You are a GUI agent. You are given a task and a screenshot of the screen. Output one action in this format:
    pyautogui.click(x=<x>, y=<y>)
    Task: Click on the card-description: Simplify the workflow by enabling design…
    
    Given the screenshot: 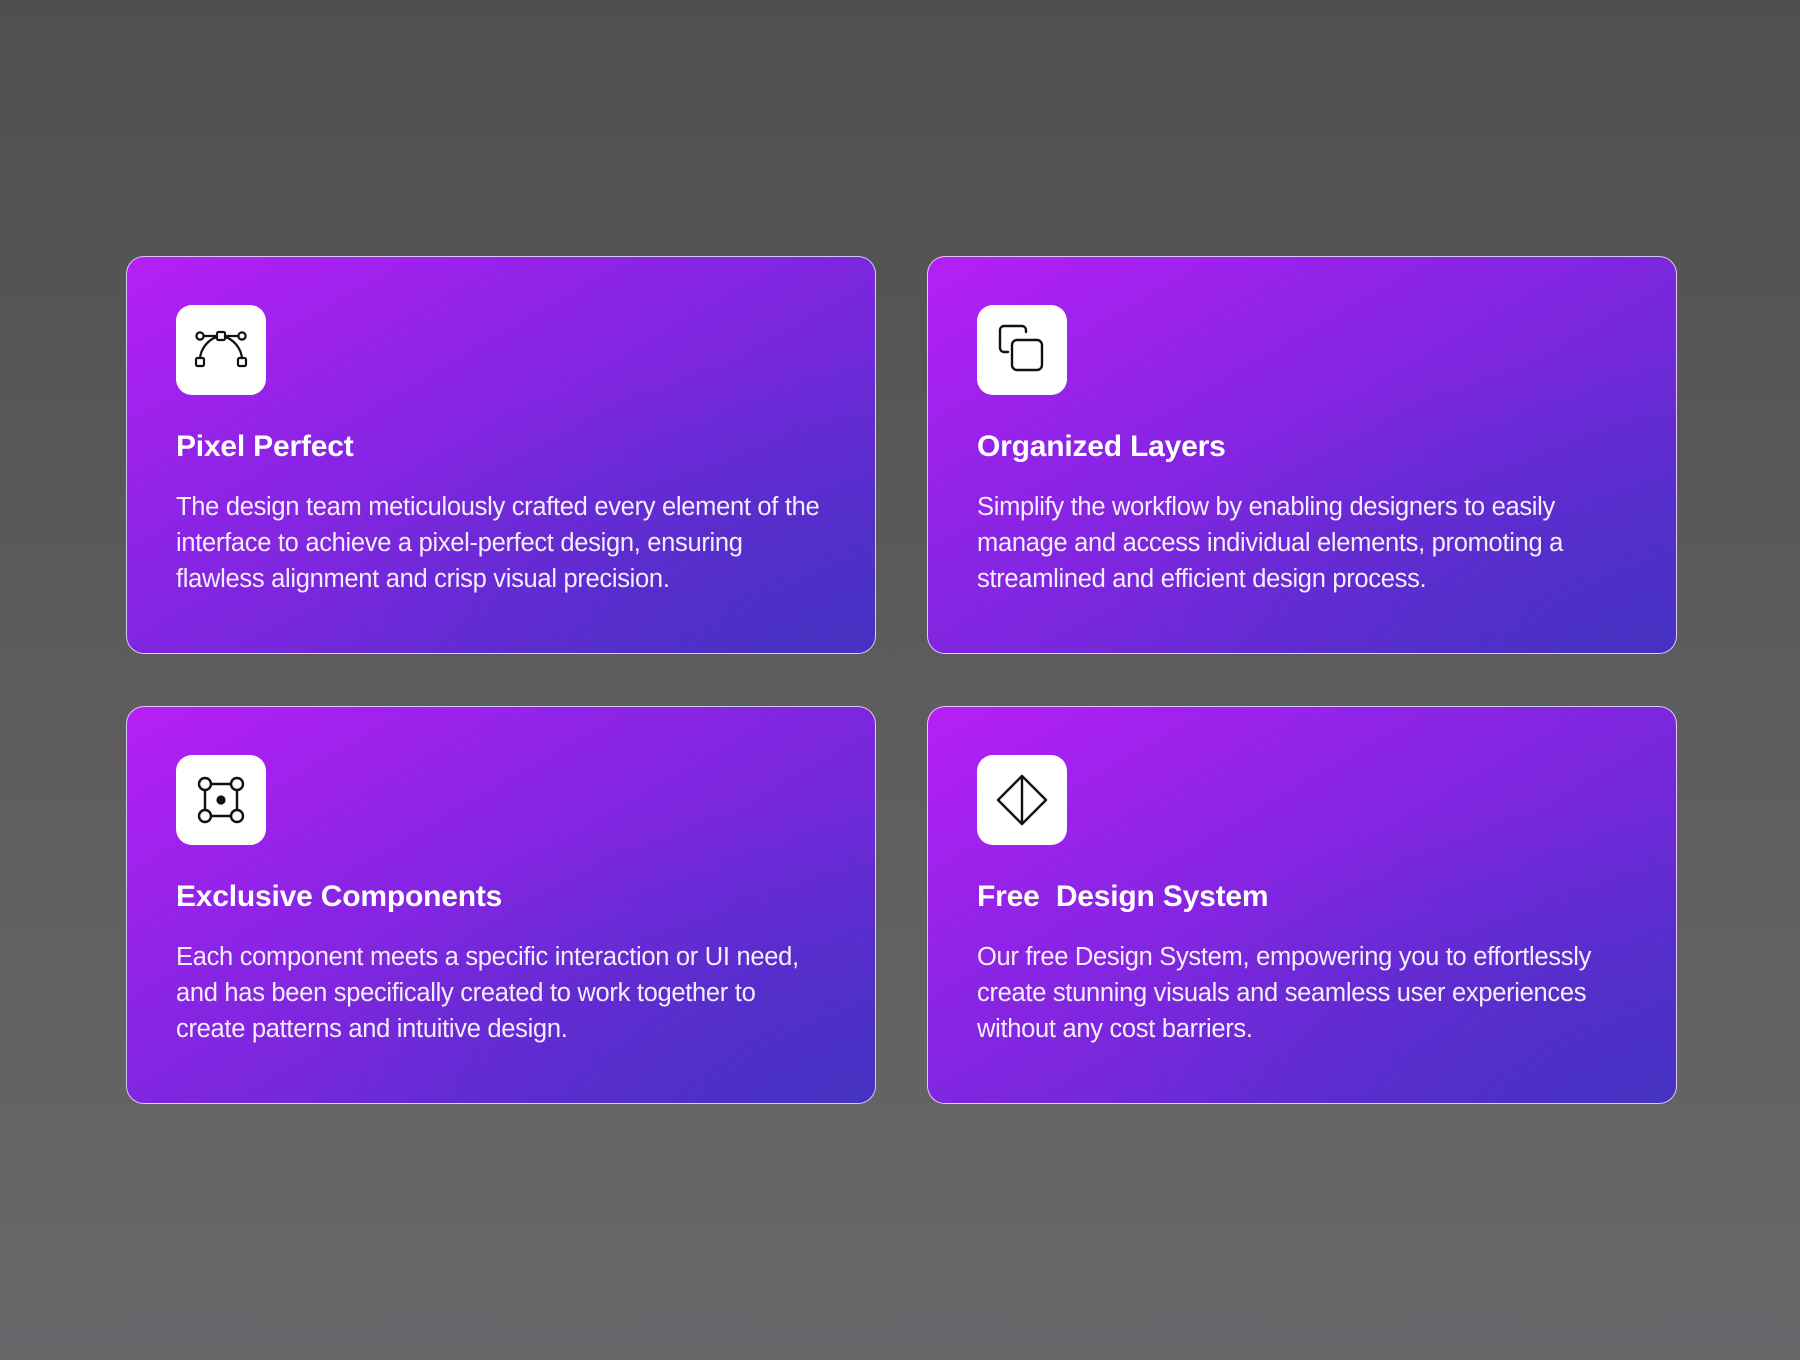 What is the action you would take?
    pyautogui.click(x=1270, y=543)
    